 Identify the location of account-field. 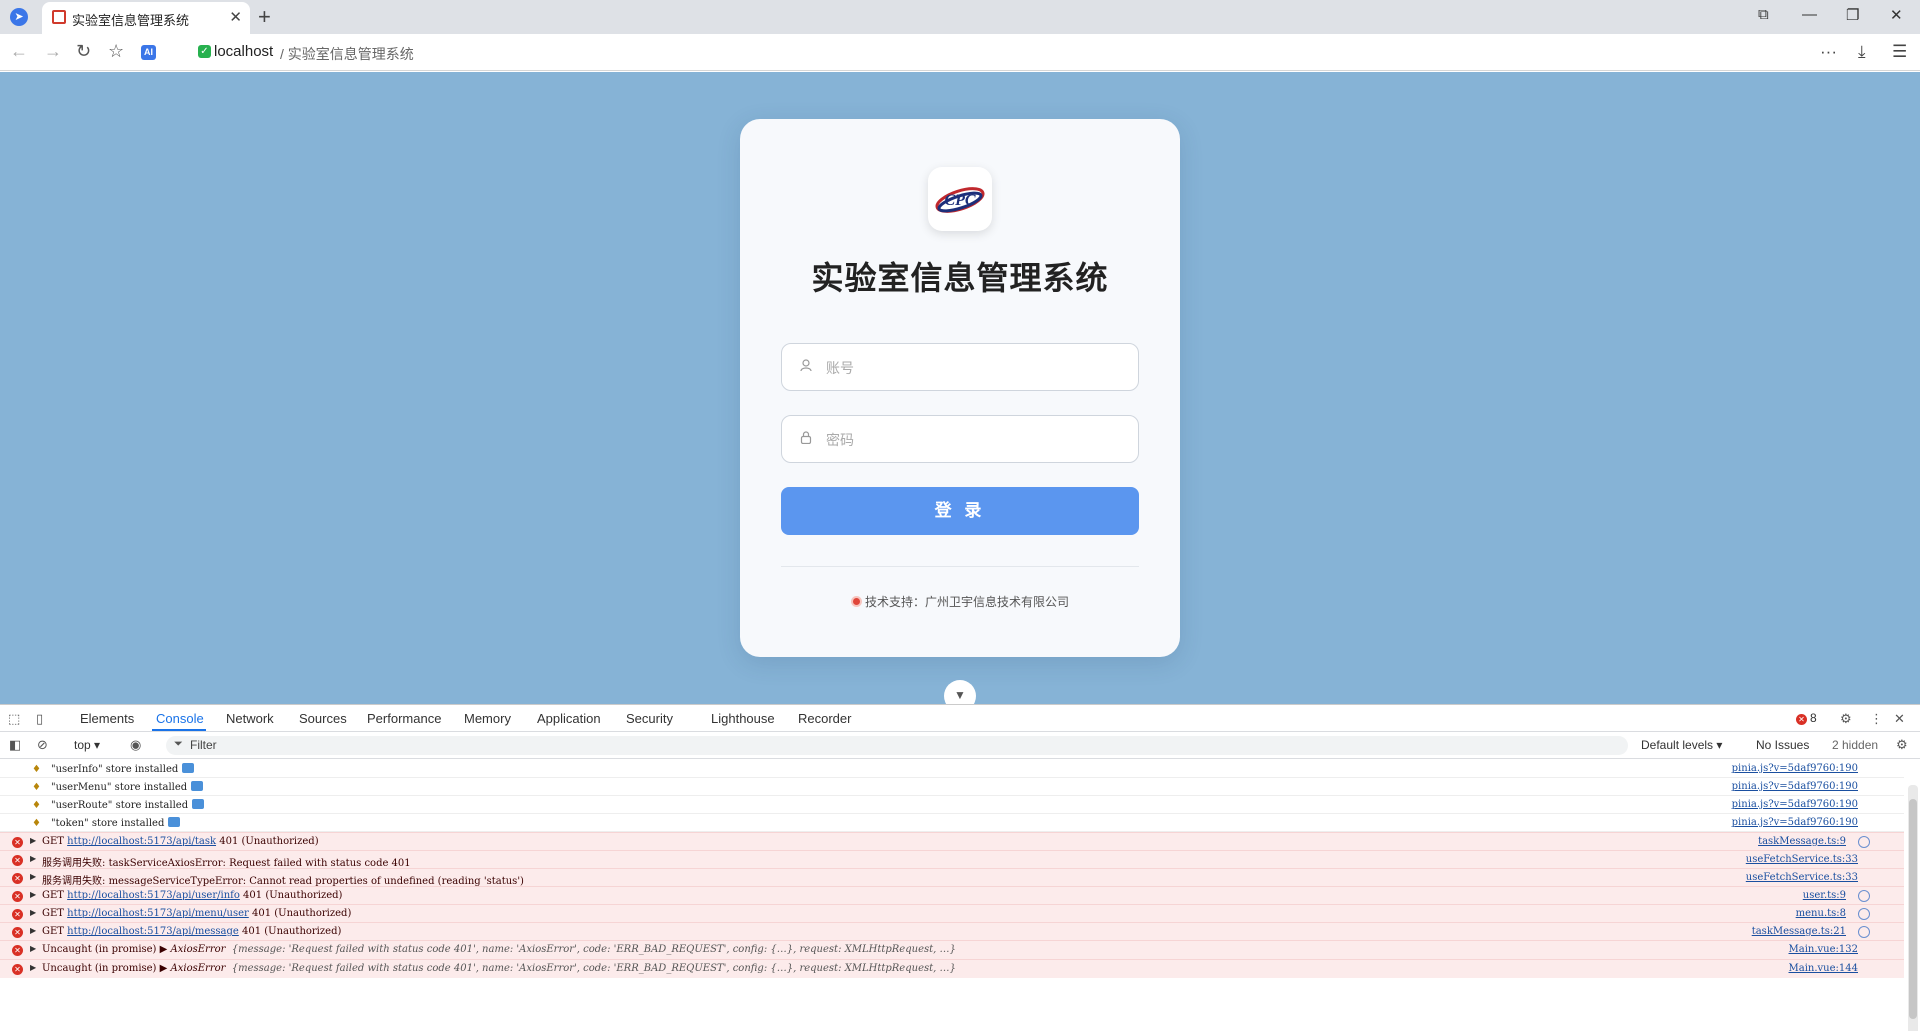
(960, 367).